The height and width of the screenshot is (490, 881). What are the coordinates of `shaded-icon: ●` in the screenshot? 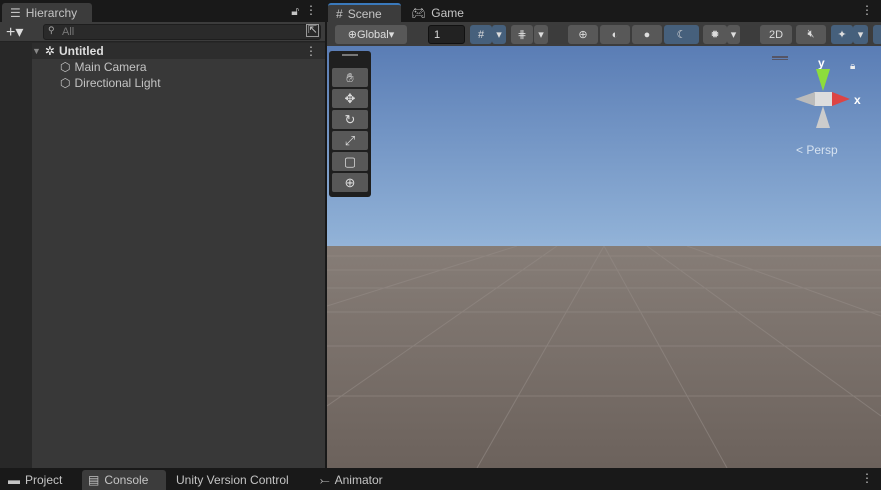 It's located at (647, 34).